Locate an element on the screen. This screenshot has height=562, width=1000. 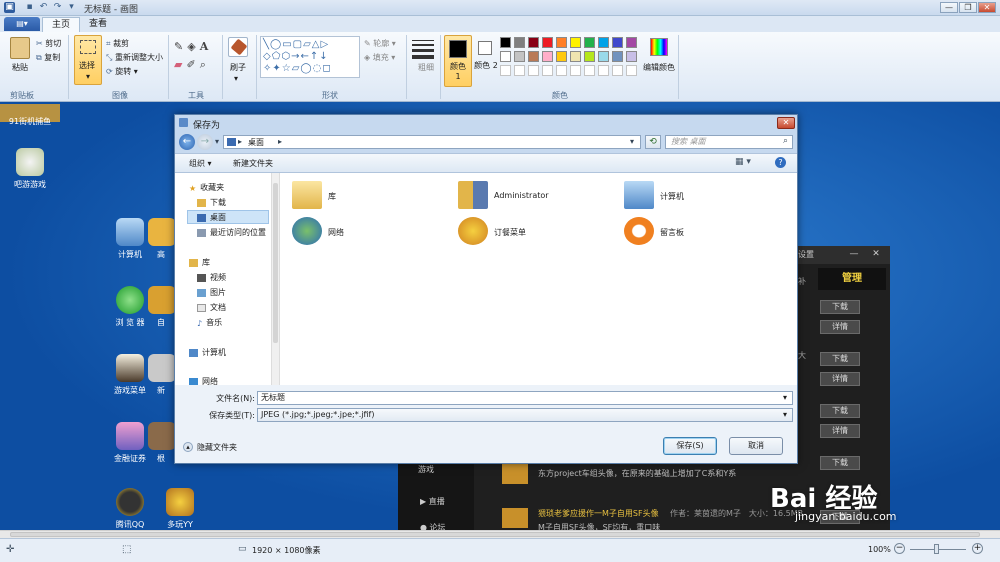
paint-menu-button: ▤▾ is located at coordinates (22, 24).